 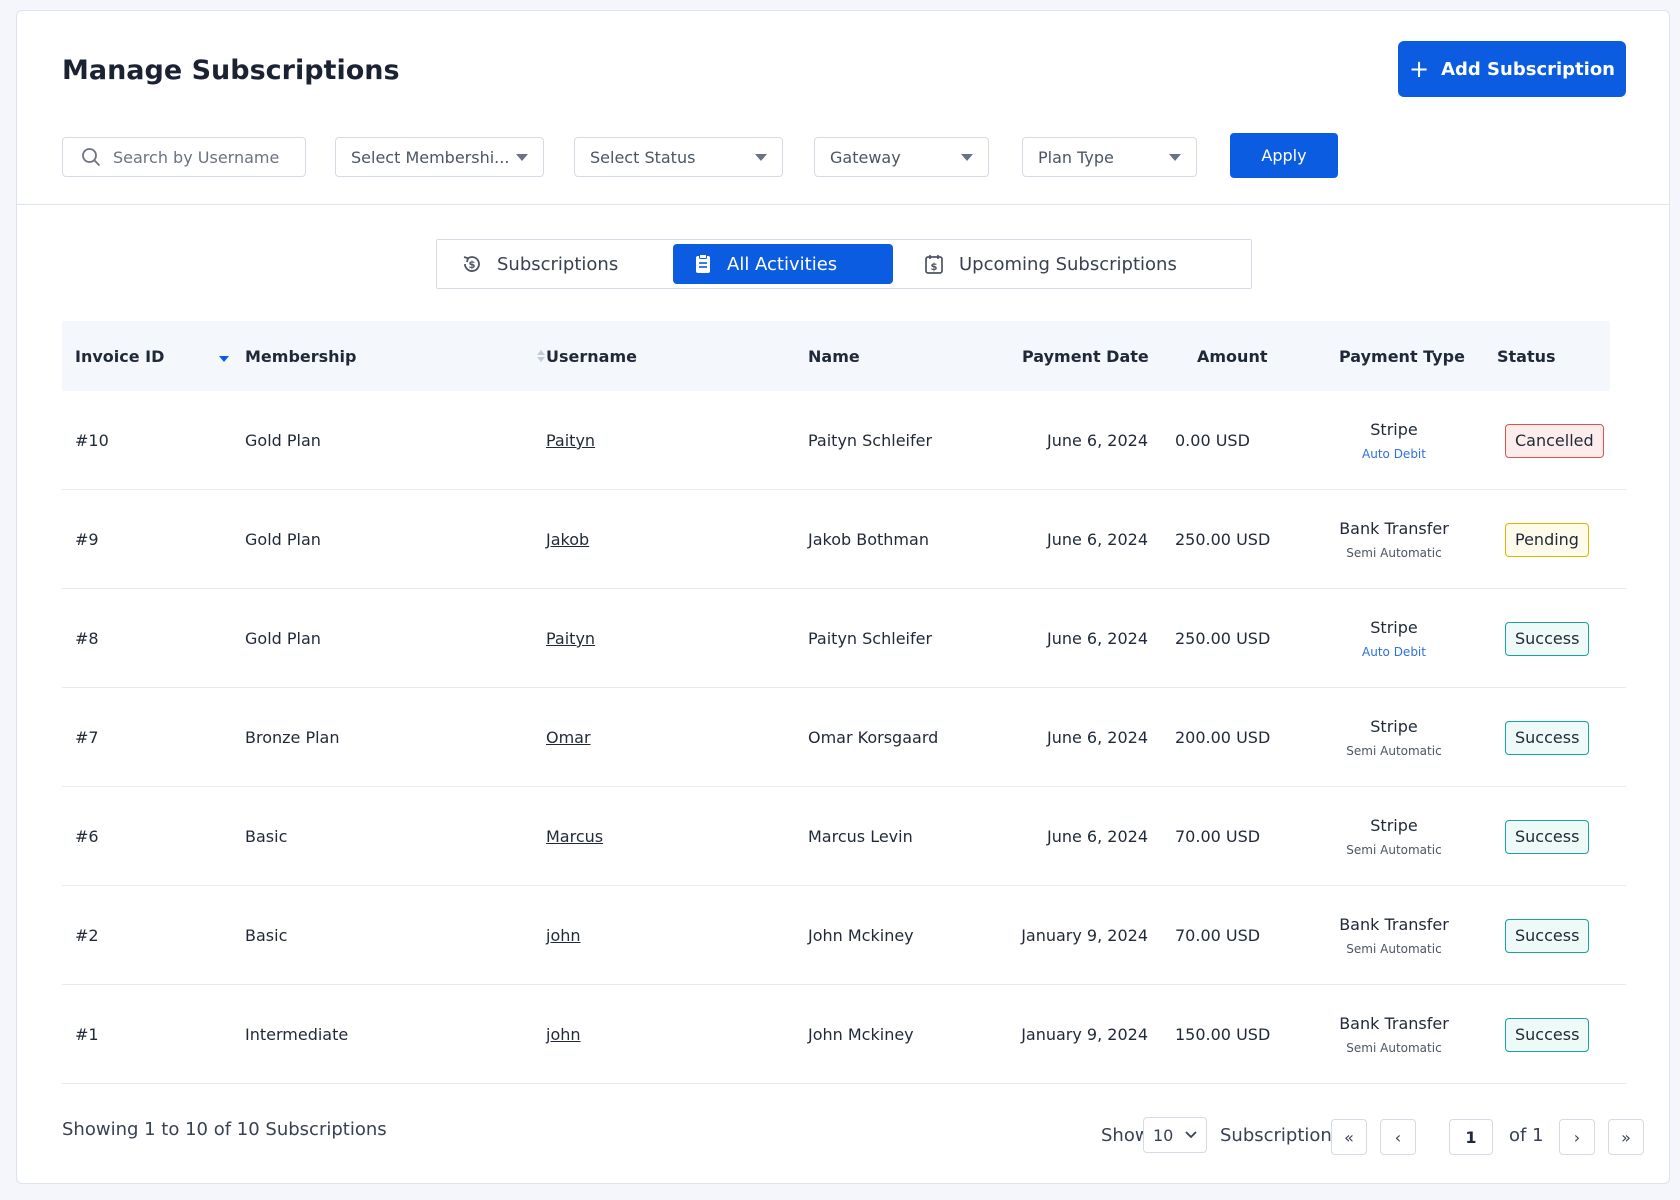 I want to click on amount-cell: 200.00 USD, so click(x=1223, y=737).